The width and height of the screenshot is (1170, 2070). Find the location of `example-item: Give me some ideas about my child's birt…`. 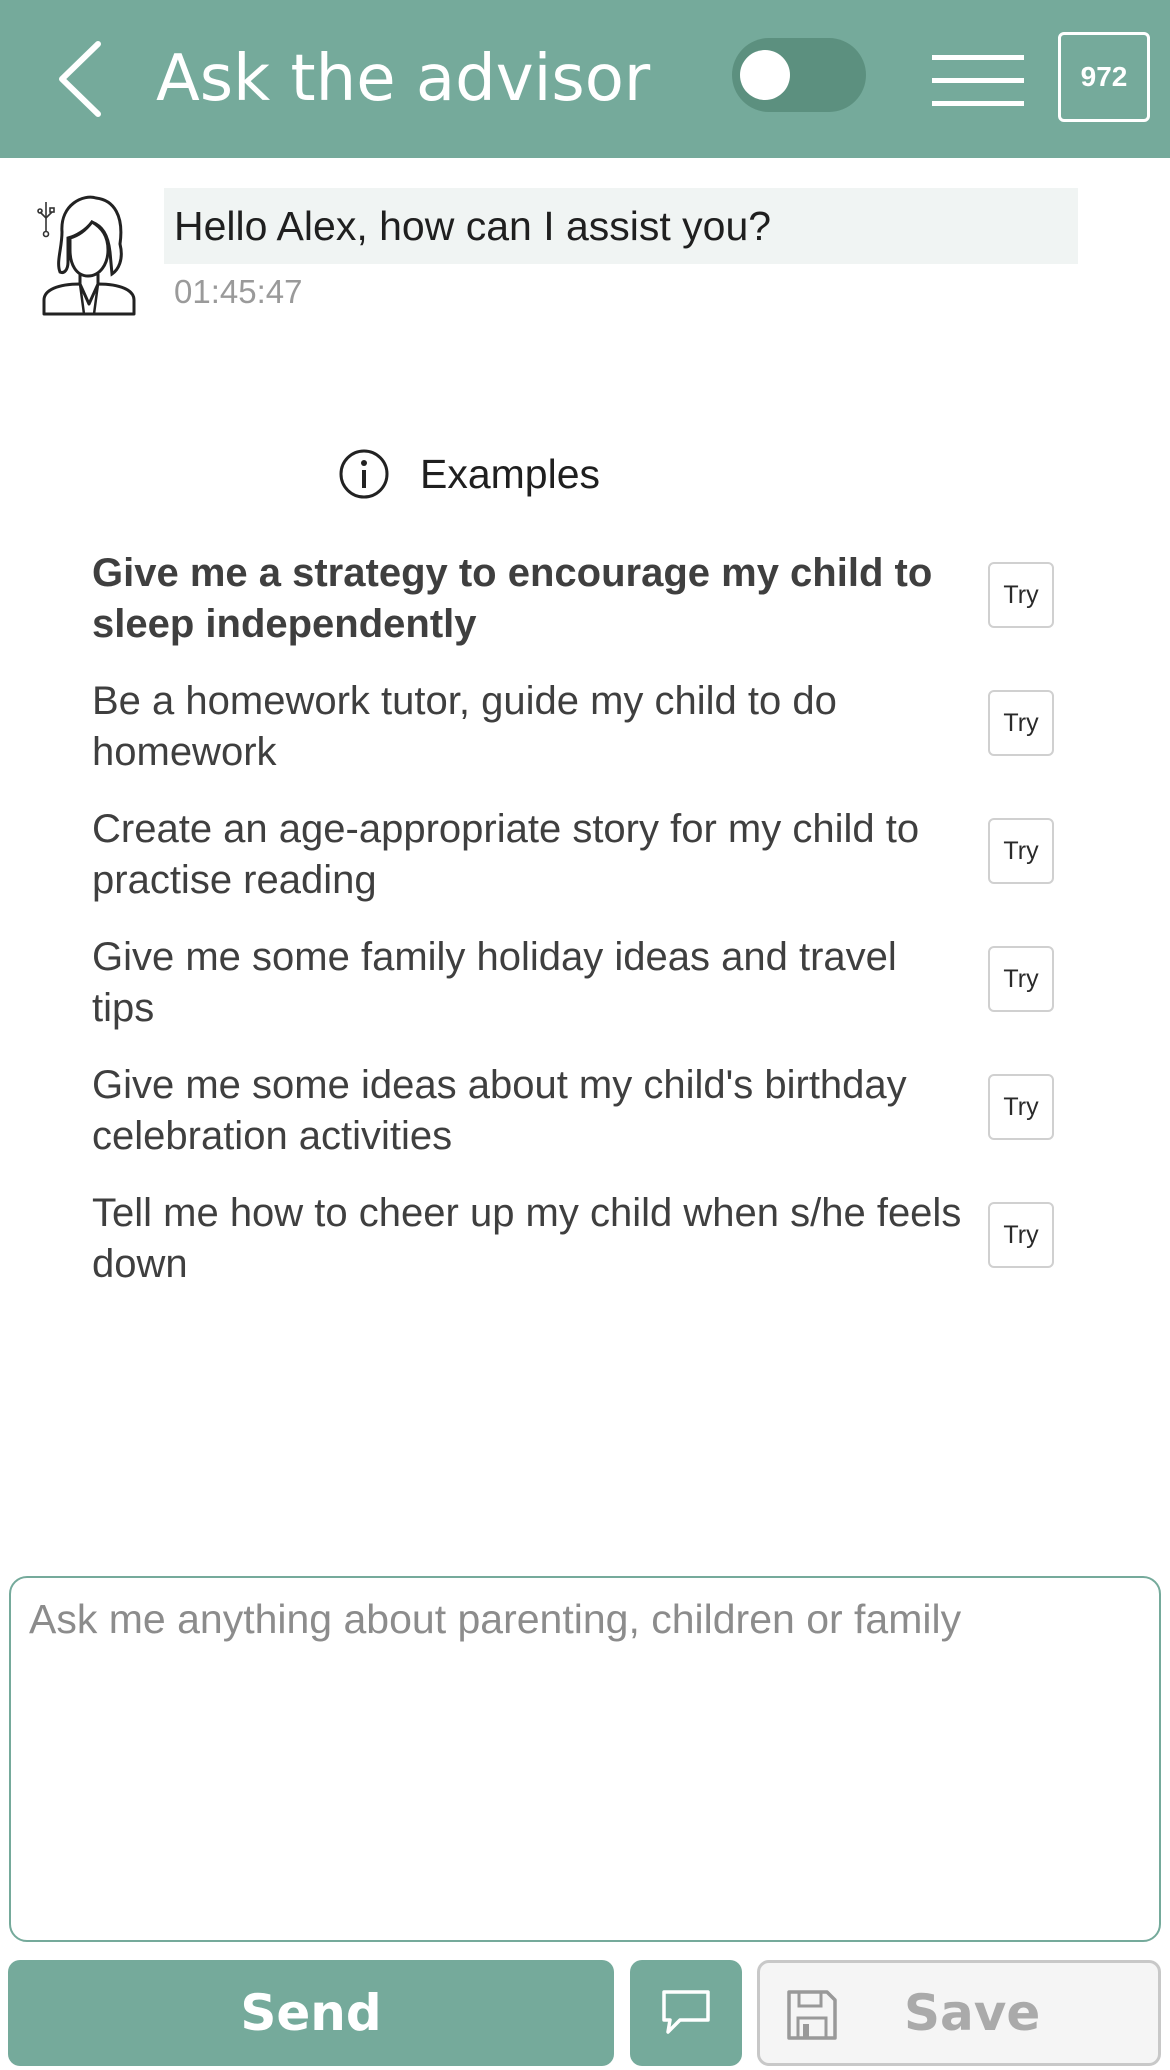

example-item: Give me some ideas about my child's birt… is located at coordinates (592, 1115).